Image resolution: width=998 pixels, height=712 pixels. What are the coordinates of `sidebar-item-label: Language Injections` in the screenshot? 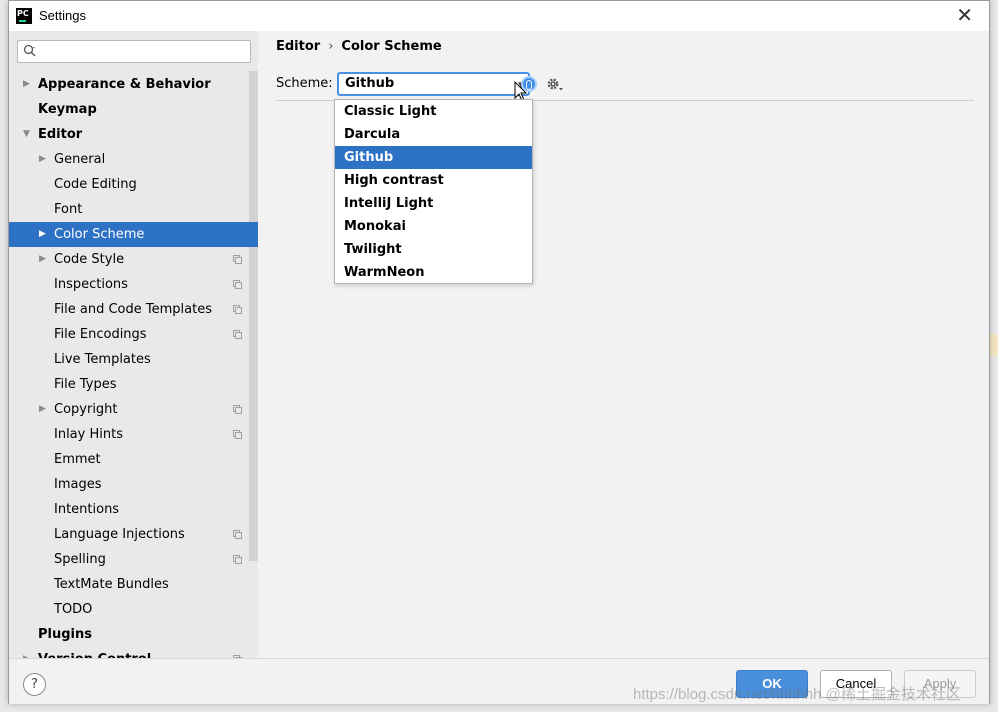 It's located at (119, 534).